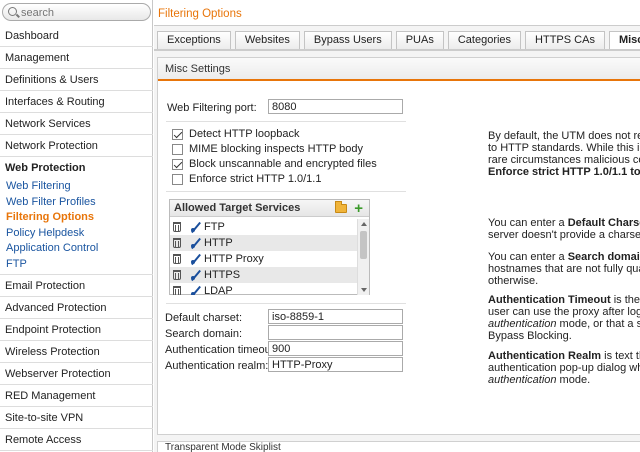 This screenshot has height=452, width=640. Describe the element at coordinates (76, 234) in the screenshot. I see `nav-sub-policy-helpdesk: Policy Helpdesk` at that location.